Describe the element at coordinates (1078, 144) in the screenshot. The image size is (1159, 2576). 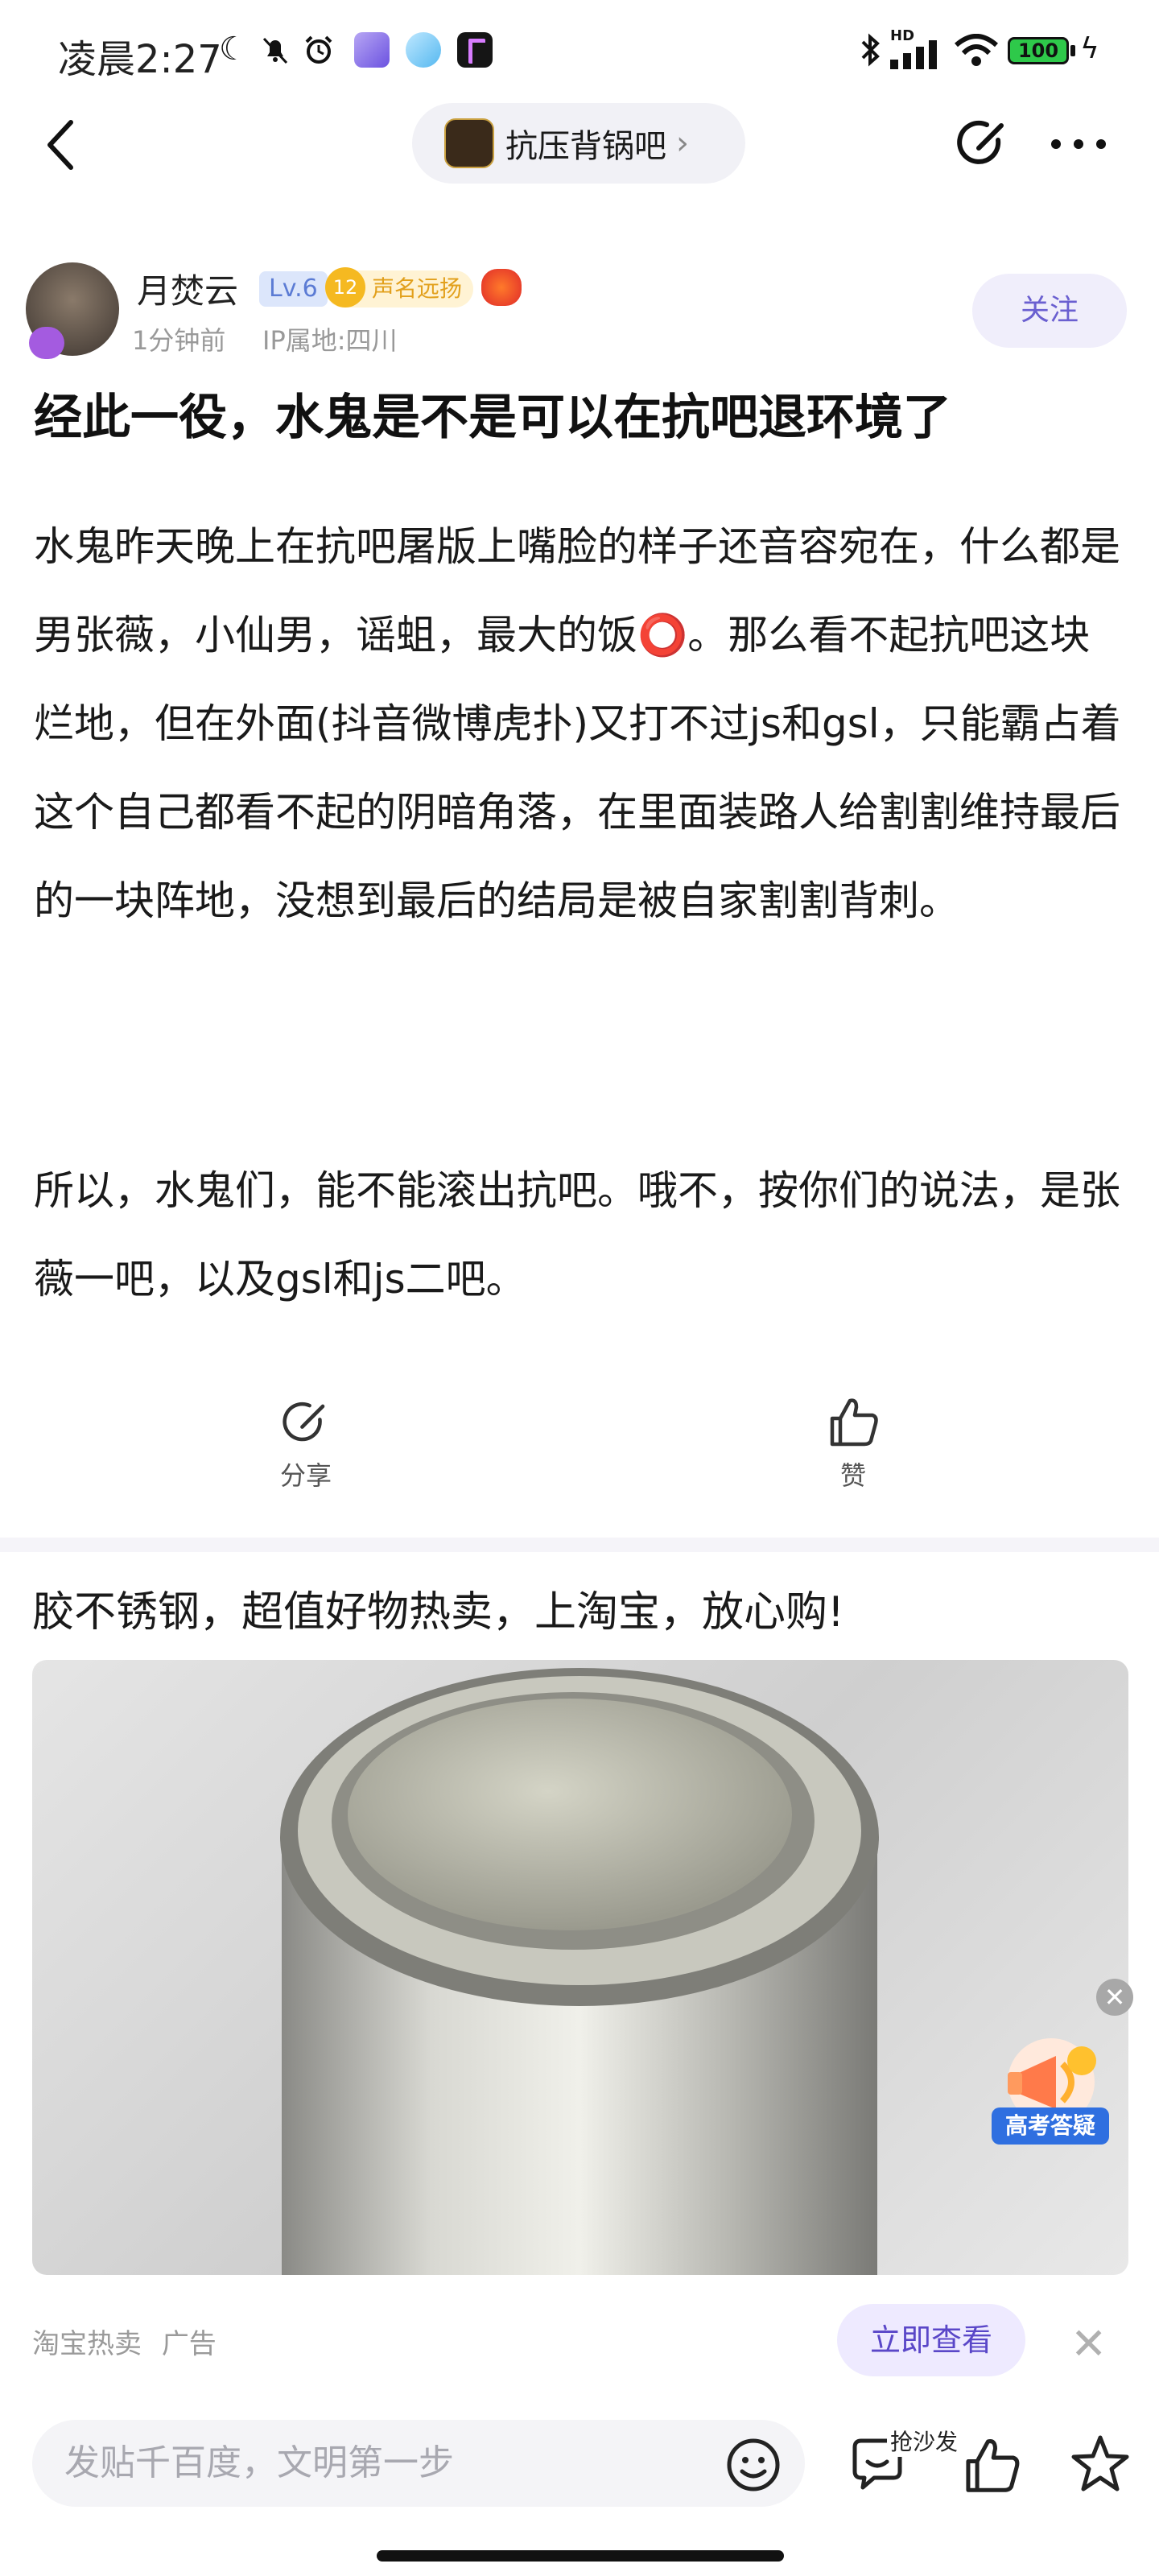
I see `more-icon` at that location.